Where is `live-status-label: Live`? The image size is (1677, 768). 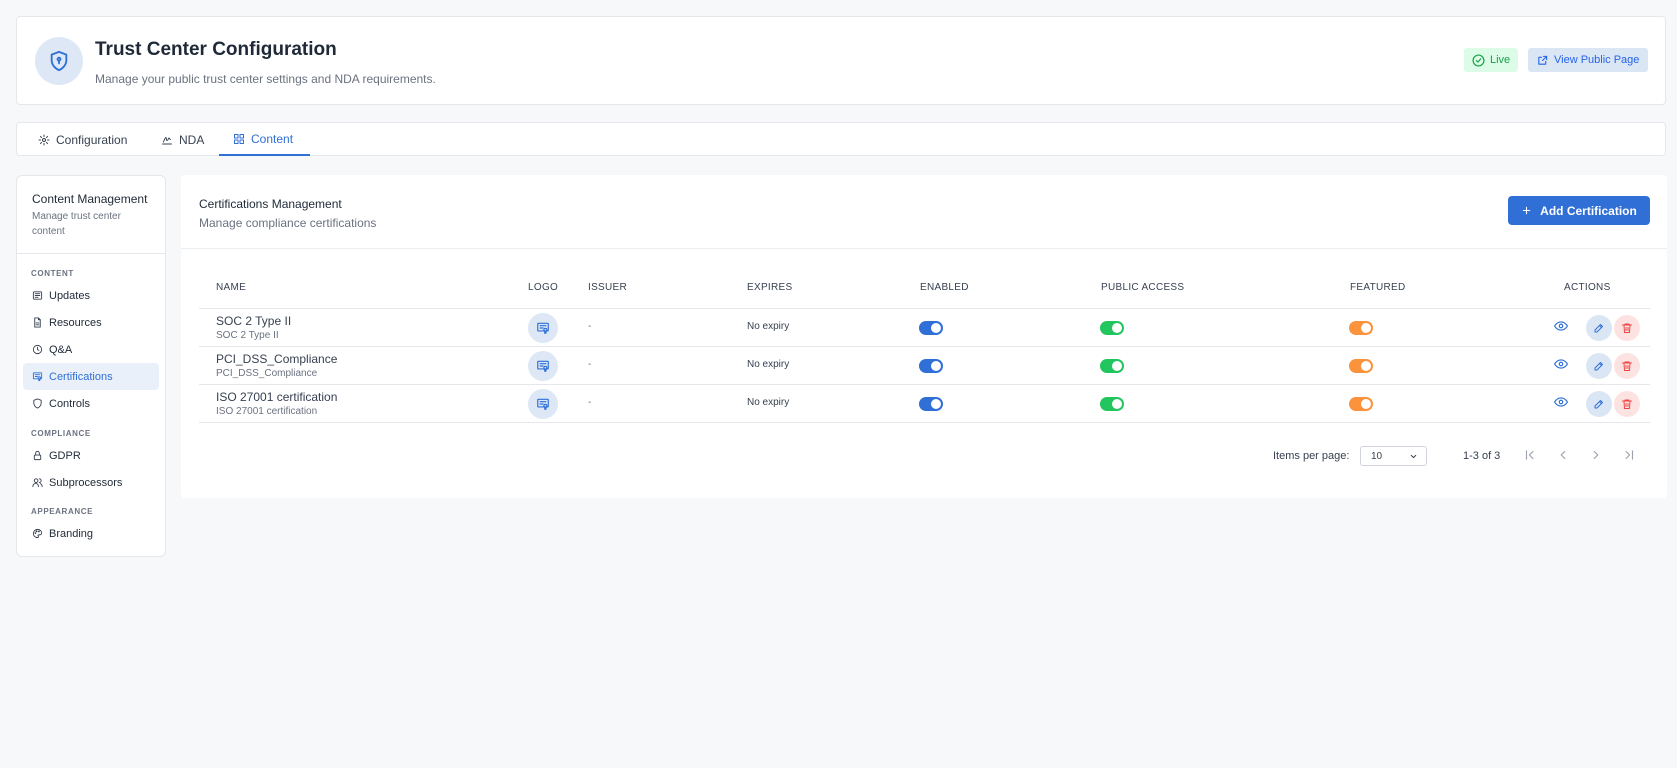 live-status-label: Live is located at coordinates (1500, 60).